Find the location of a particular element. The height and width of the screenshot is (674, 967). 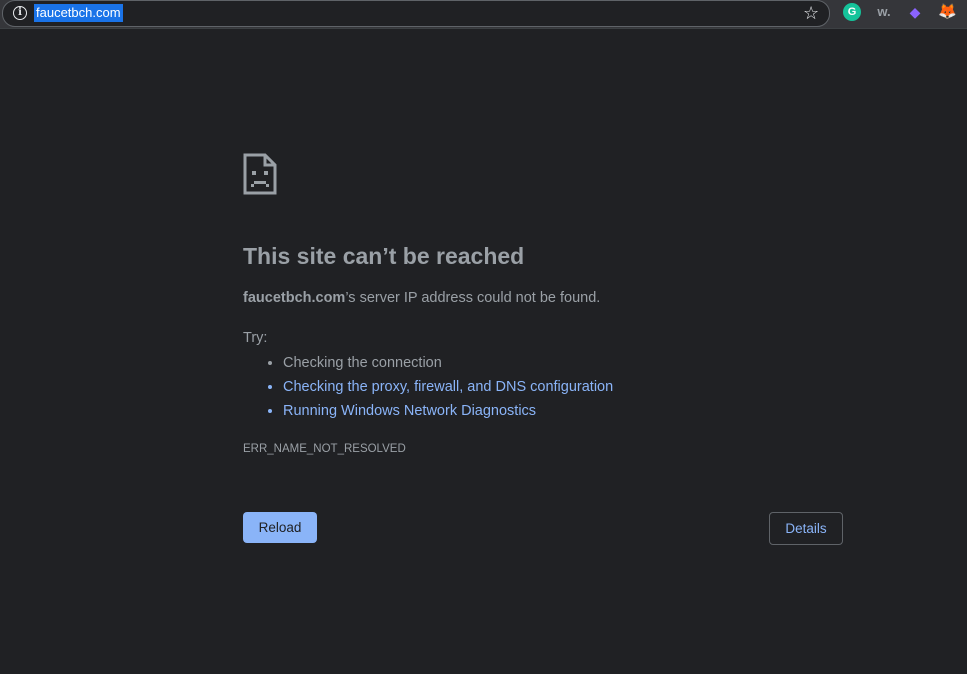

browser-toolbar: i faucetbch.com ☆ G w. ◆ 🦊 is located at coordinates (483, 14).